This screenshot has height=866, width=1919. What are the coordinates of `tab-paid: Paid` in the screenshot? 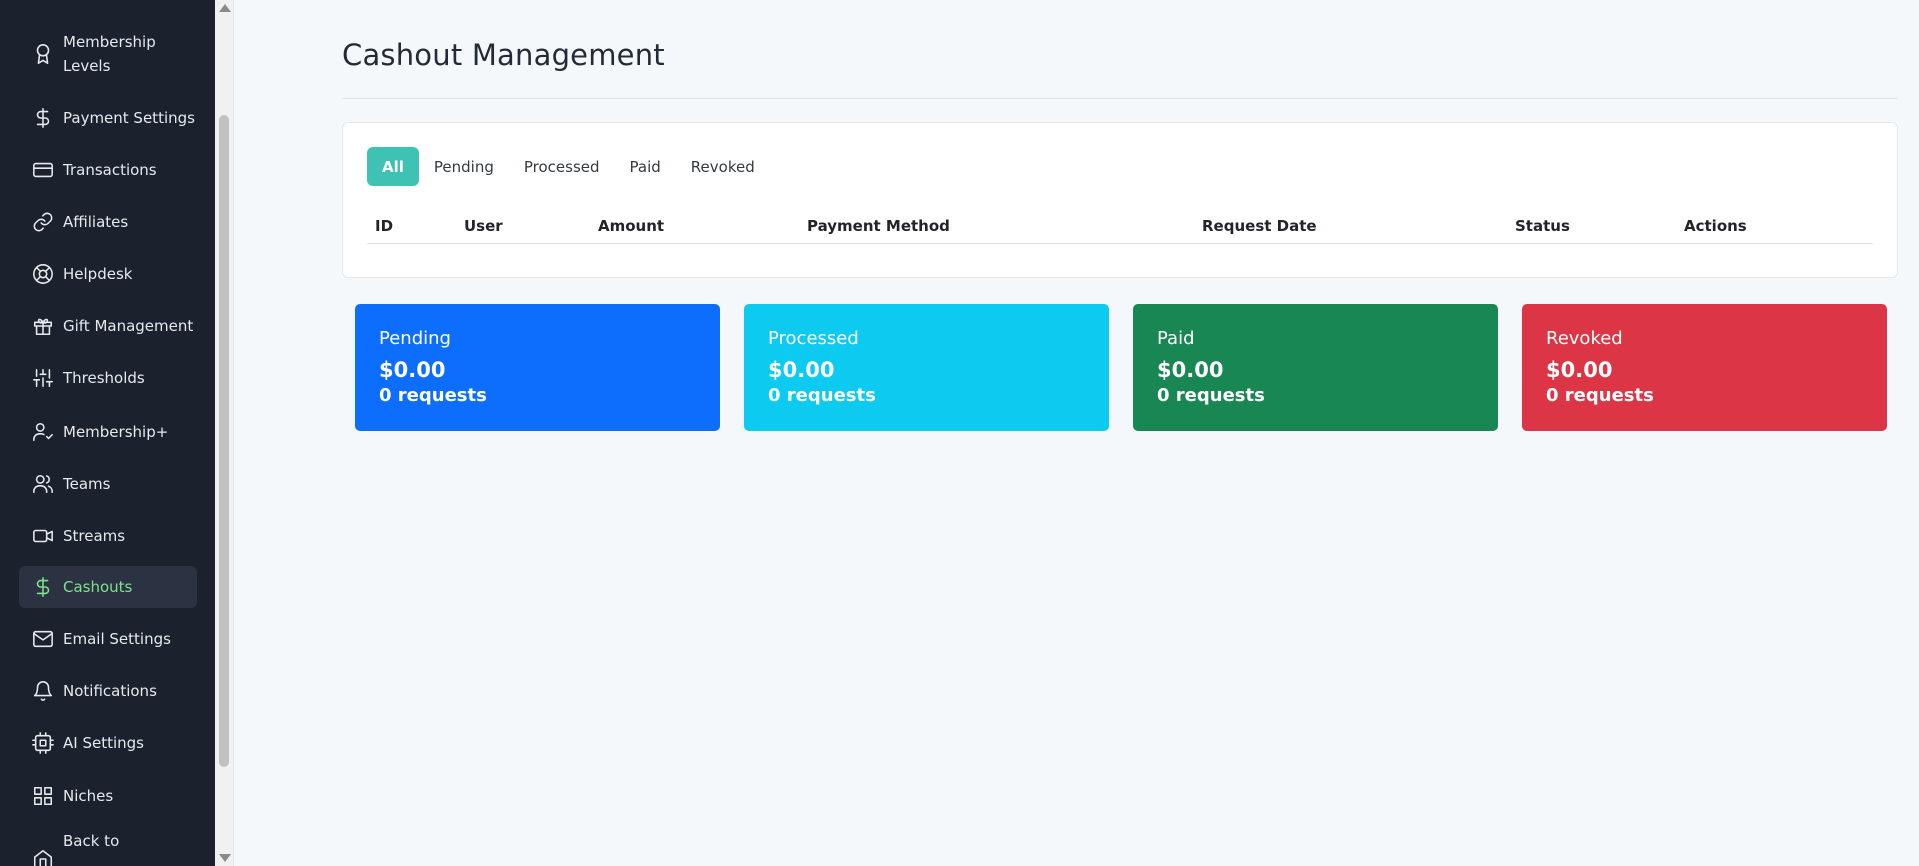 It's located at (645, 166).